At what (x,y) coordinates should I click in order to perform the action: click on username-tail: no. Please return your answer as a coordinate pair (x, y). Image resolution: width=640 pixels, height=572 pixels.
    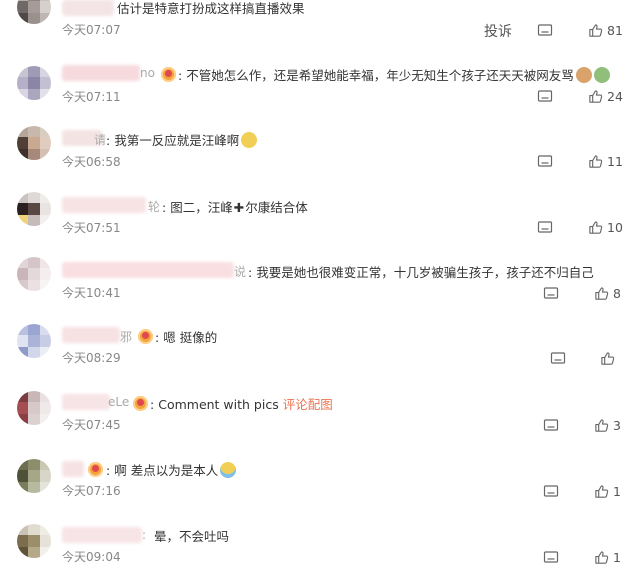
    Looking at the image, I should click on (147, 73).